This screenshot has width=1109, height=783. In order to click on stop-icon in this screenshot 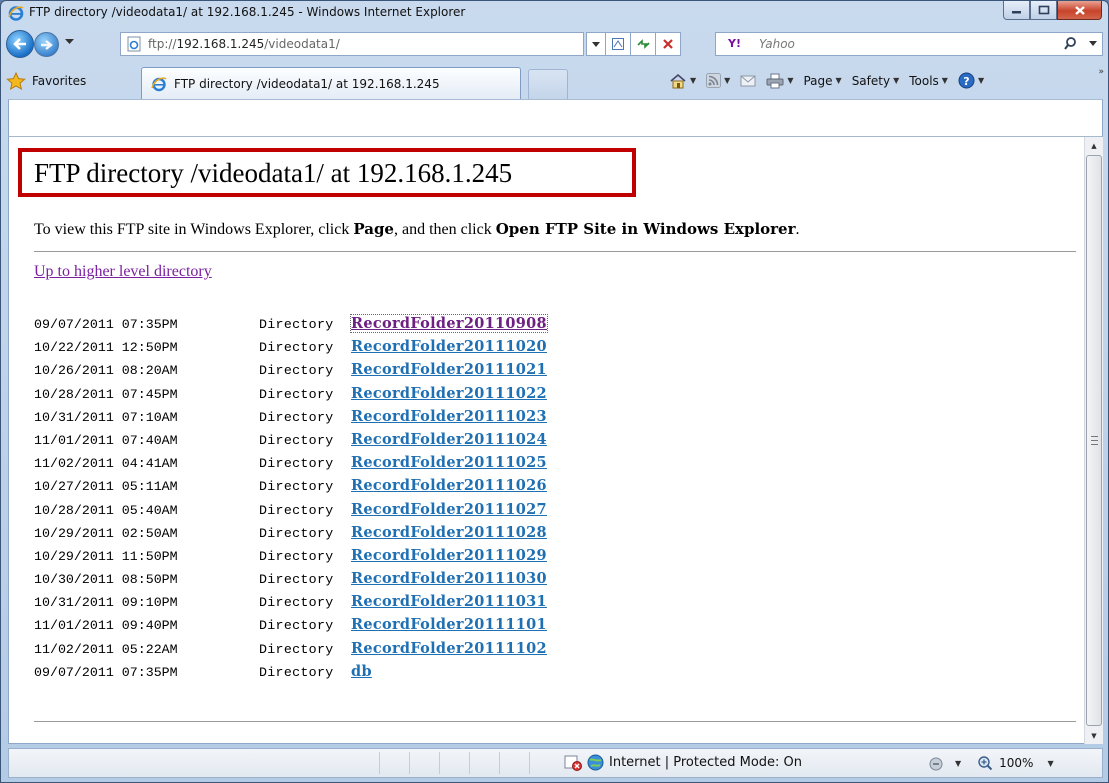, I will do `click(668, 44)`.